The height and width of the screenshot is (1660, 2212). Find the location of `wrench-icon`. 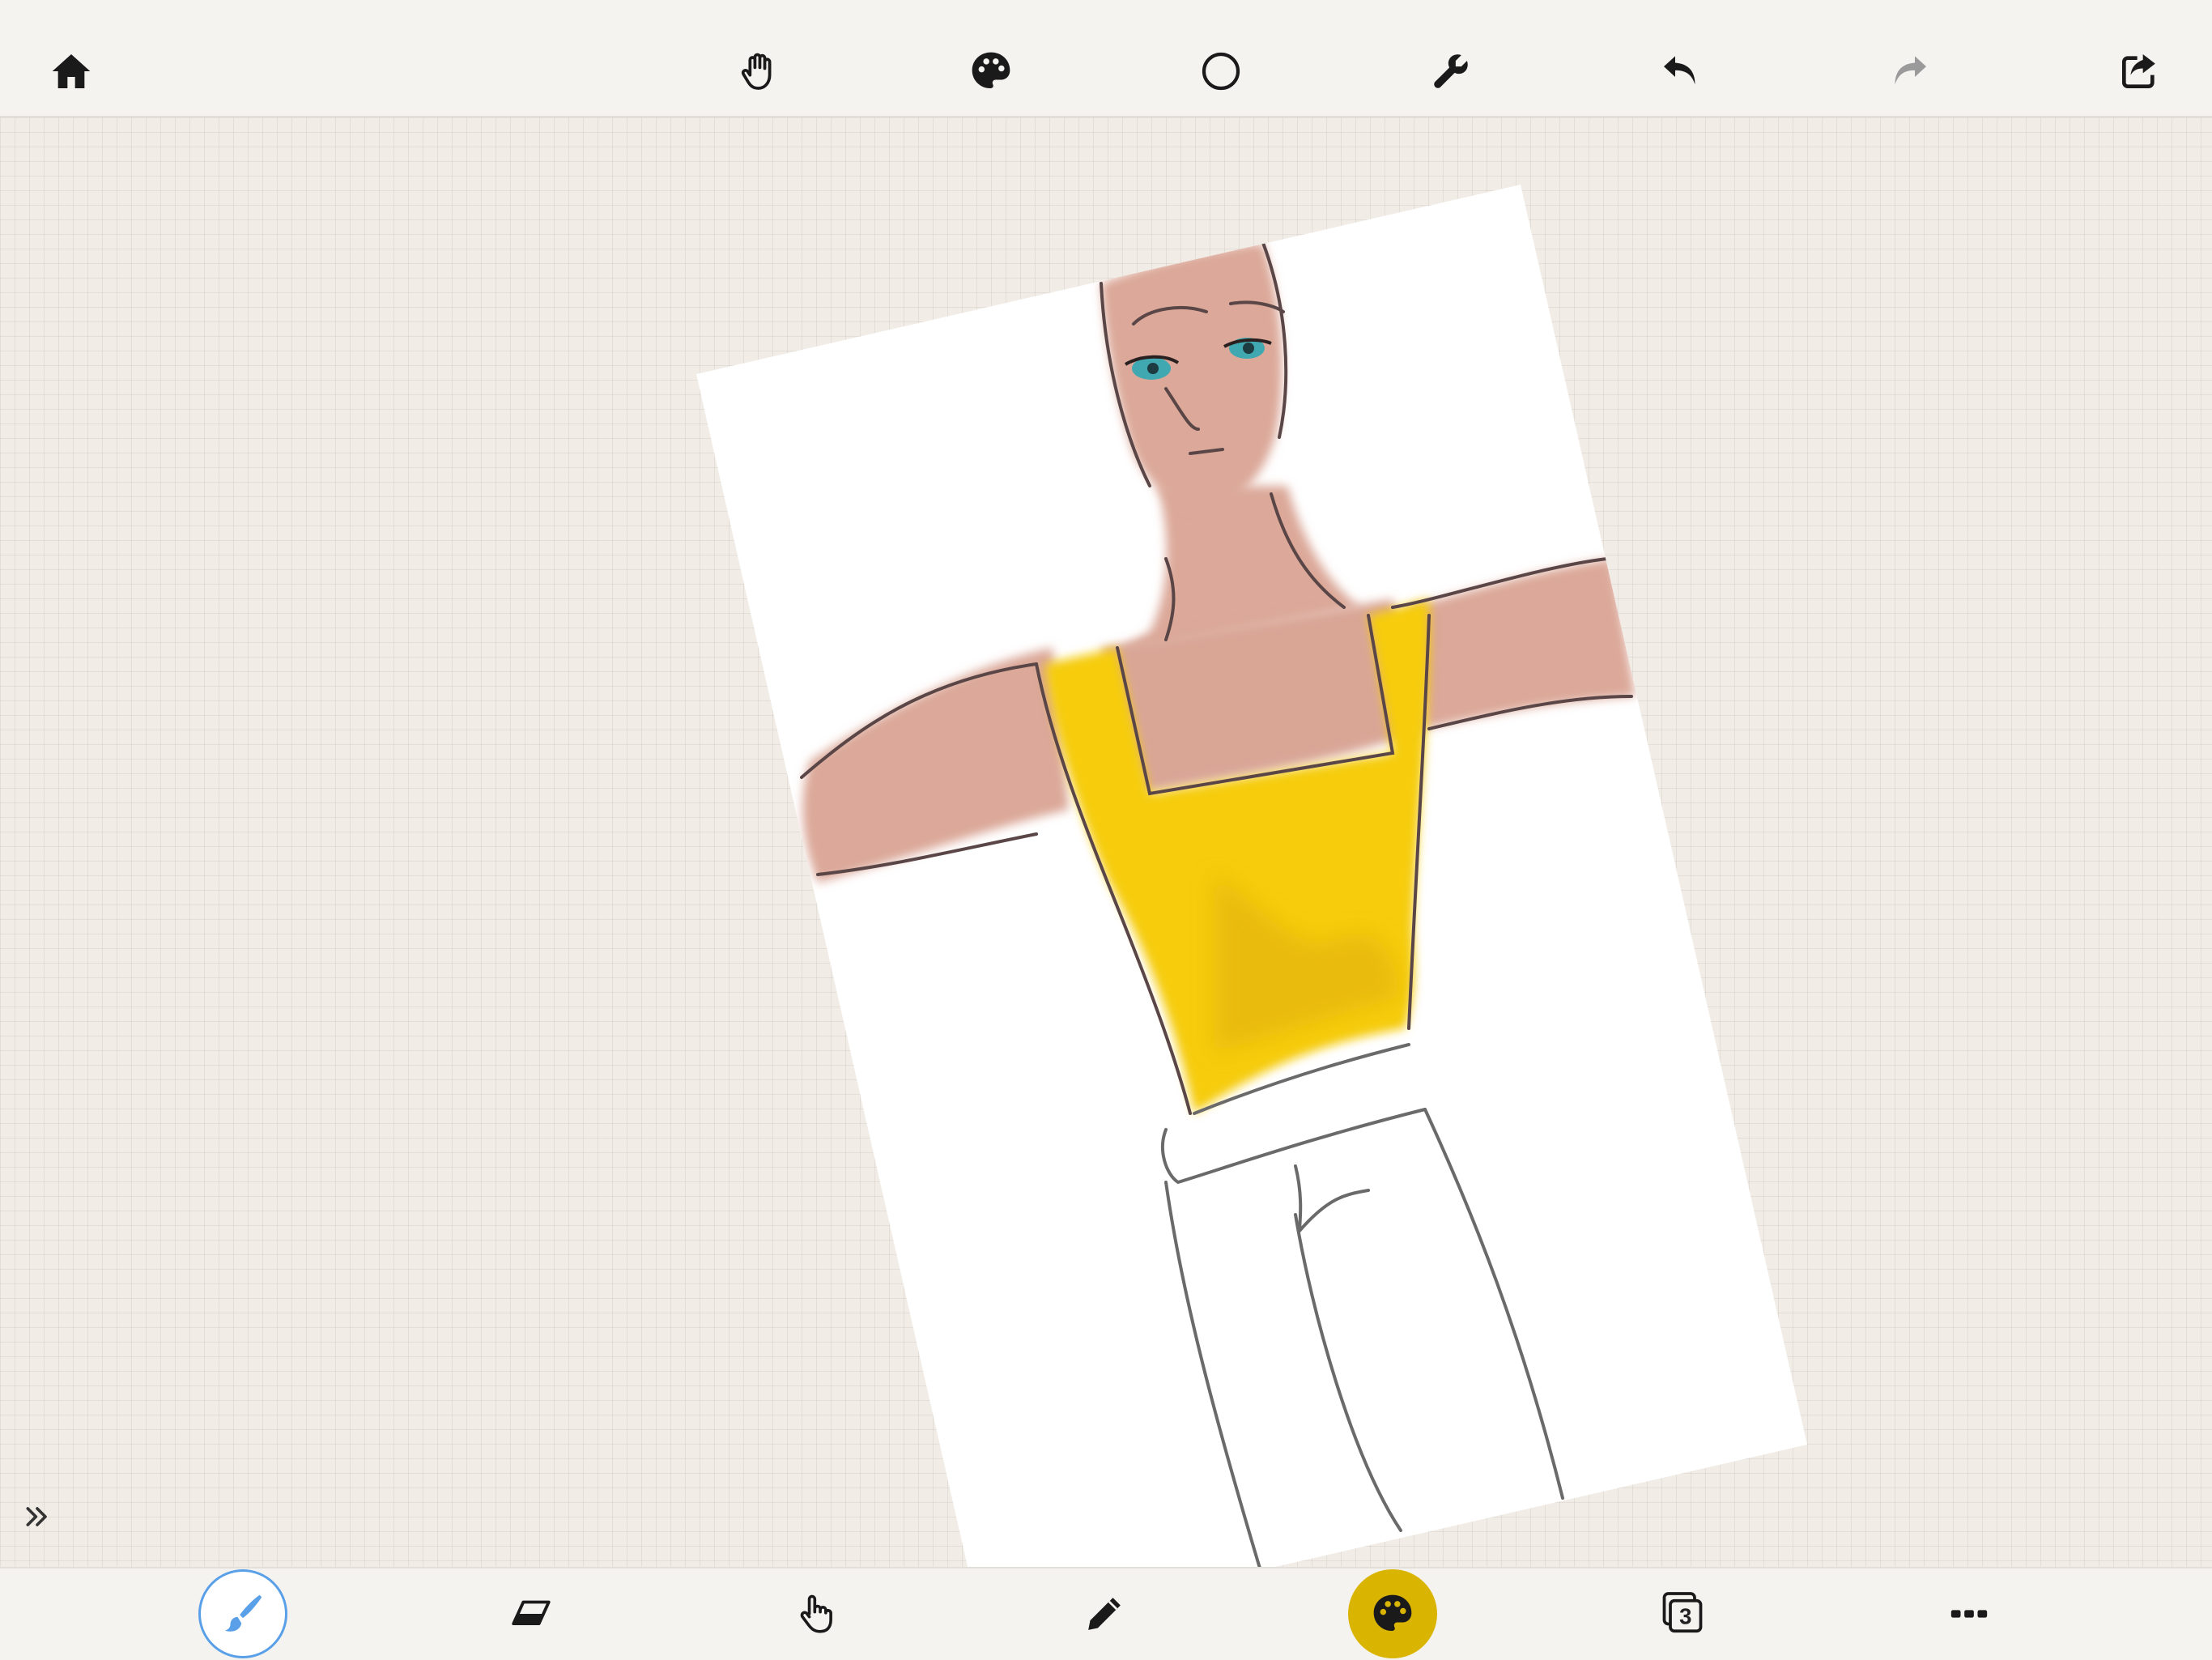

wrench-icon is located at coordinates (1451, 71).